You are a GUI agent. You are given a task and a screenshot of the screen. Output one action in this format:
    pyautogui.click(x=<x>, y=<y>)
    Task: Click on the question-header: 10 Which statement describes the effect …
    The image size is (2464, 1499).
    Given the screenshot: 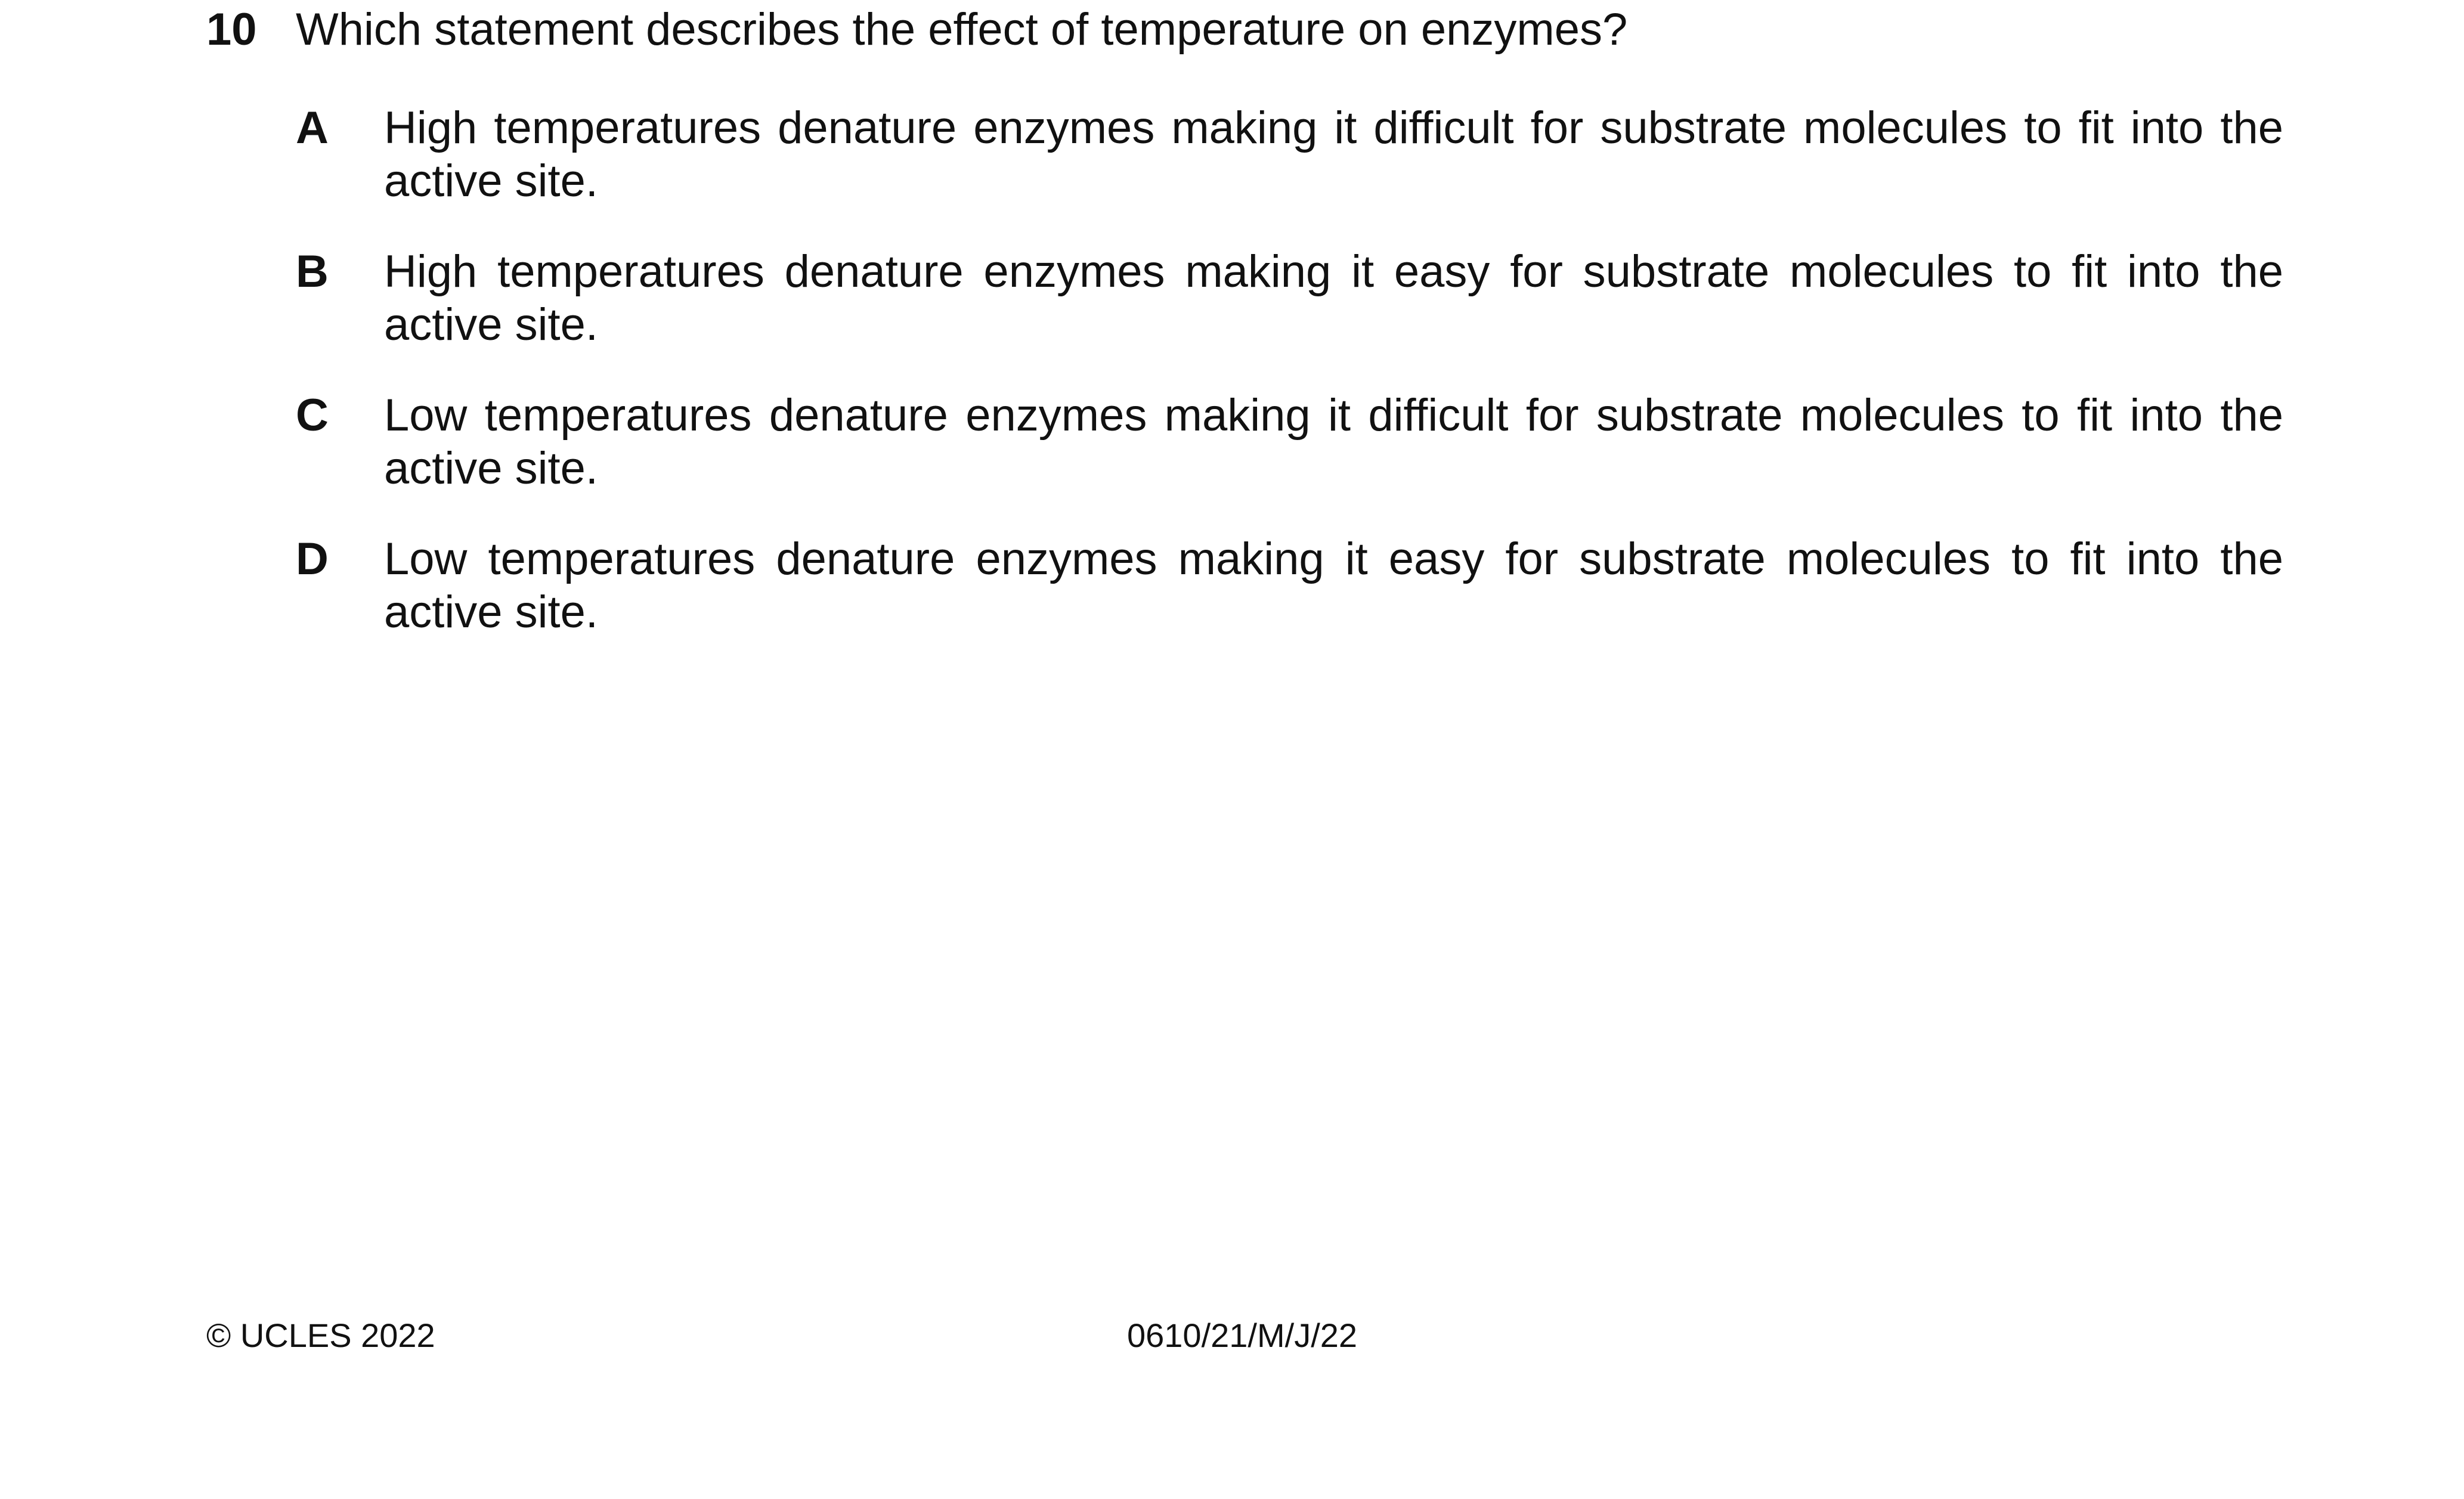 What is the action you would take?
    pyautogui.click(x=1244, y=28)
    